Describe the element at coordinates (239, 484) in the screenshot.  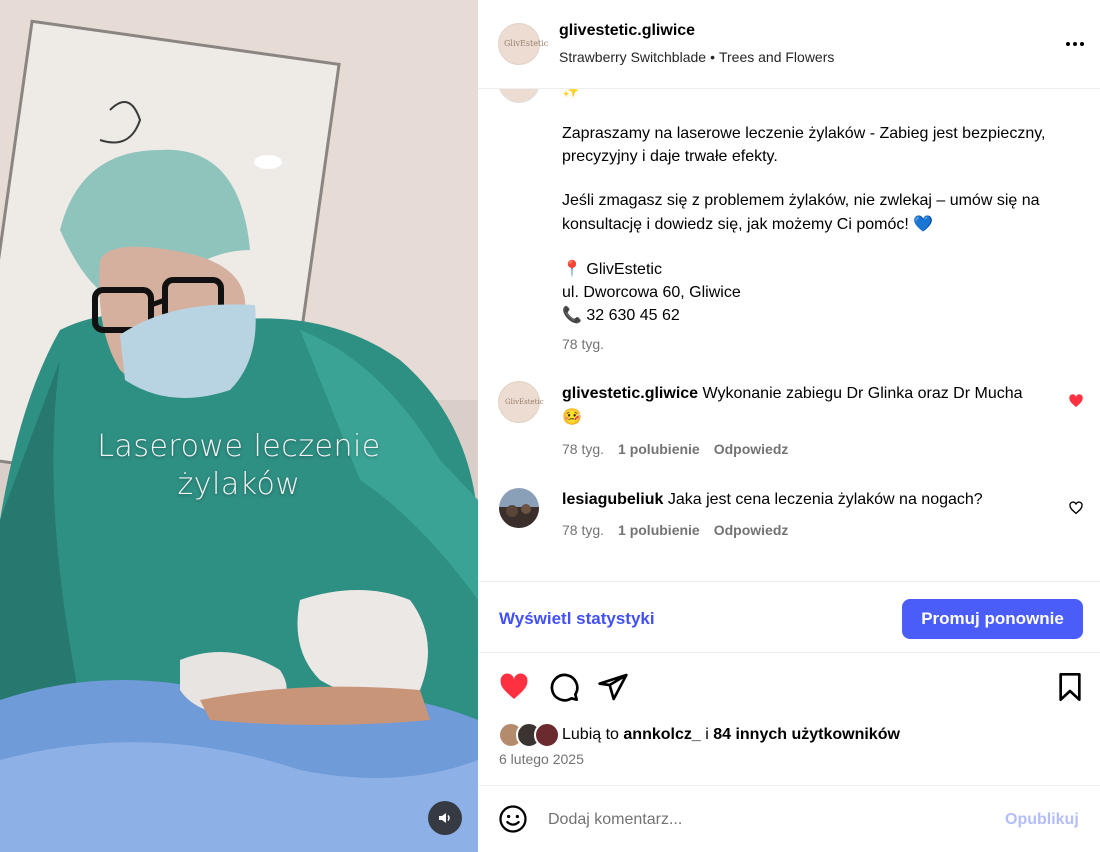
I see `overlay-line-2: żylaków` at that location.